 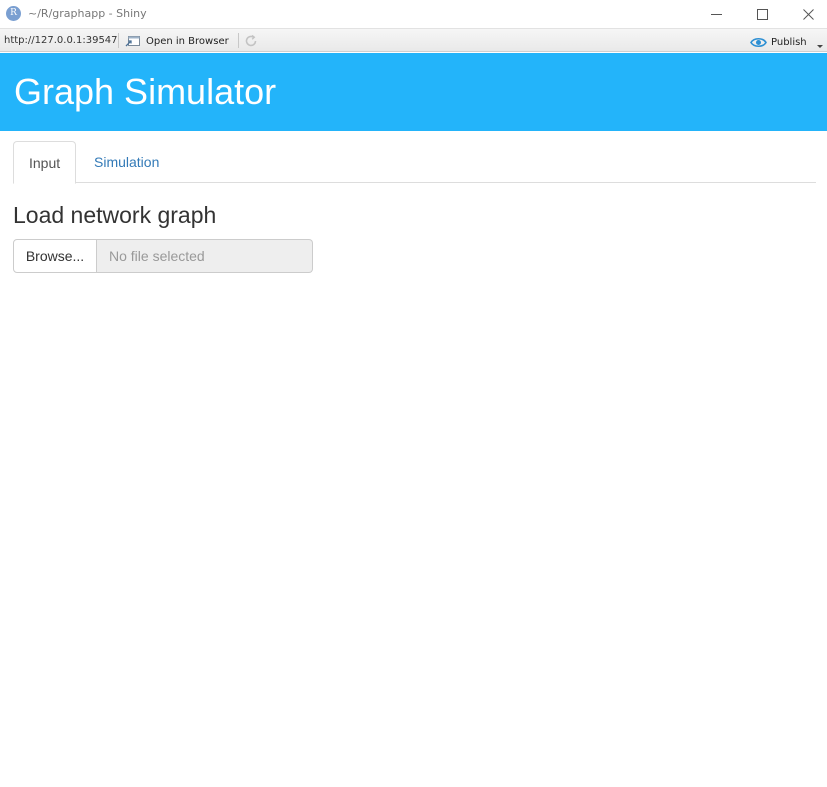 I want to click on window-titlebar: R ~/R/graphapp - Shiny, so click(x=413, y=14).